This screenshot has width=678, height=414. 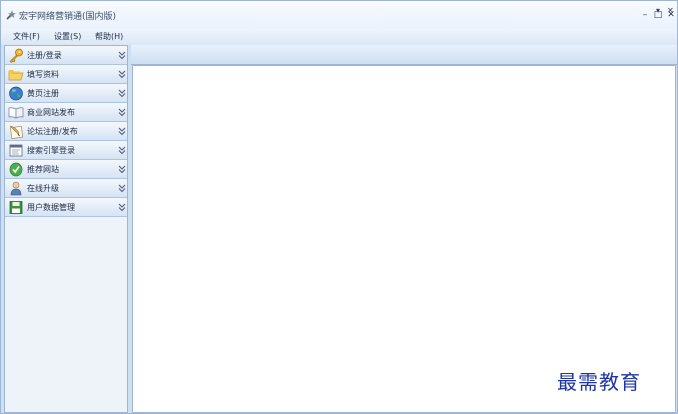 I want to click on watermark-text: 最需教育, so click(x=599, y=382).